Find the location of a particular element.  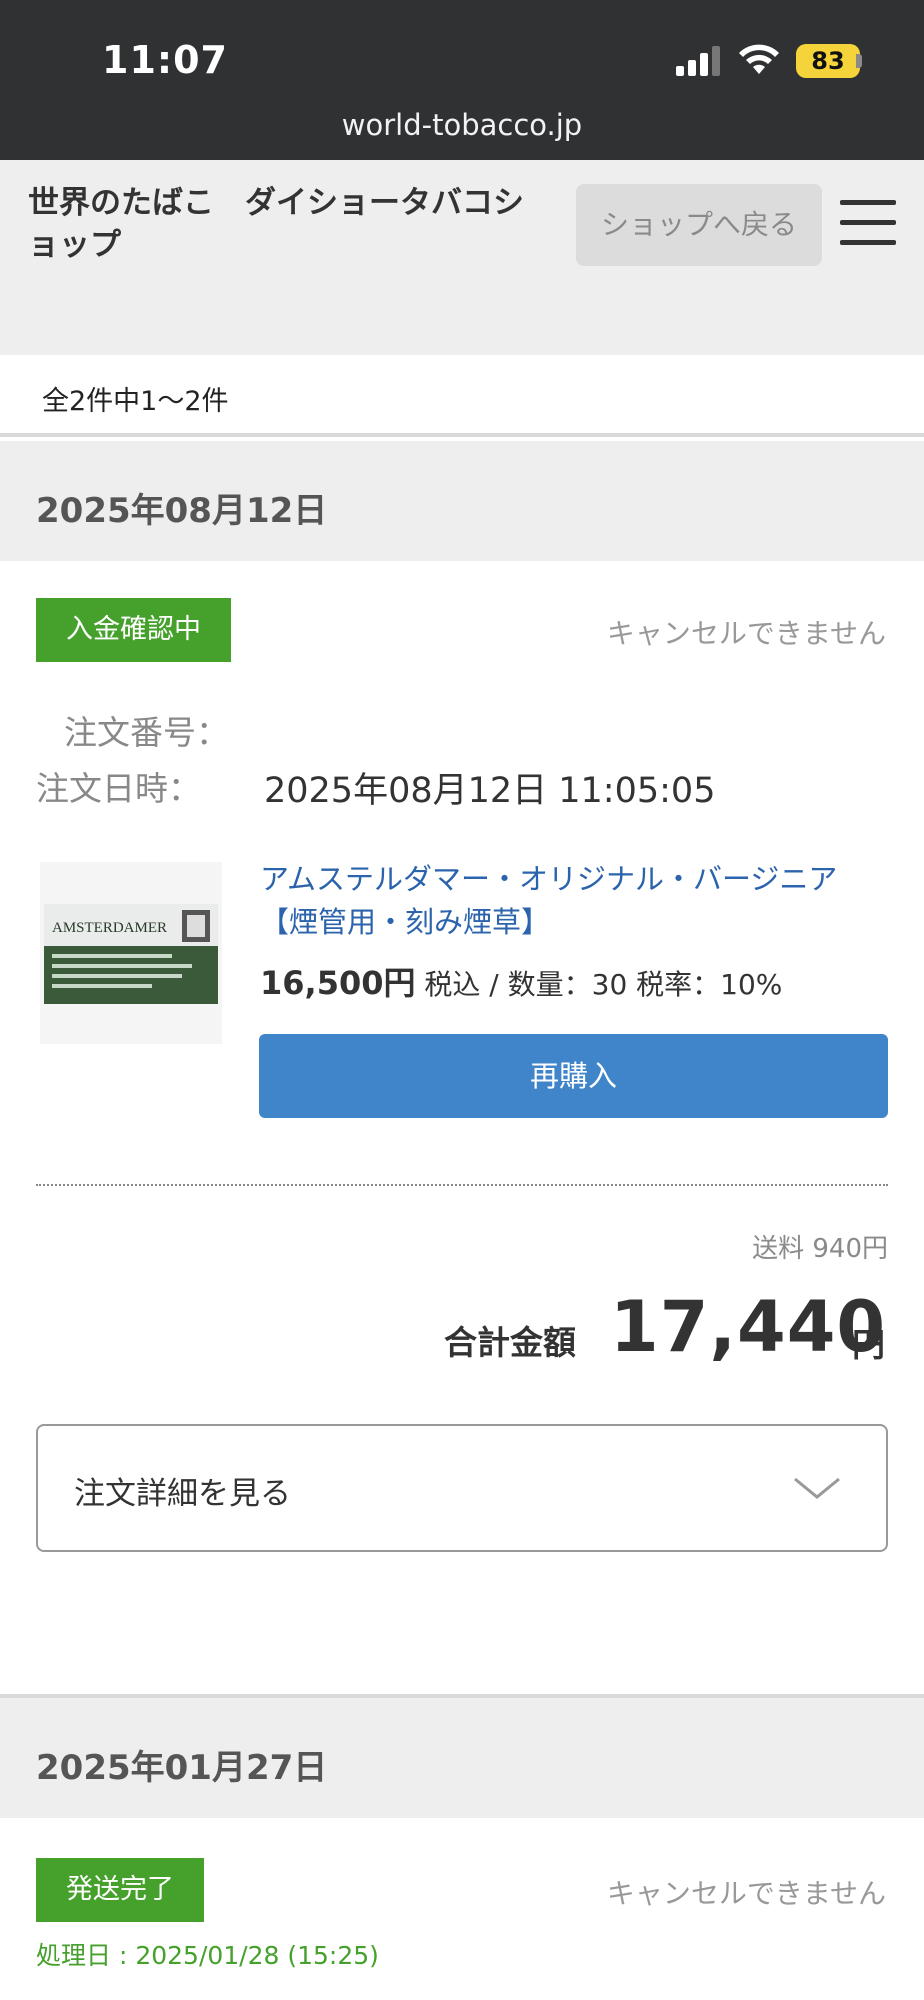

product-price: 16,500円 is located at coordinates (338, 983).